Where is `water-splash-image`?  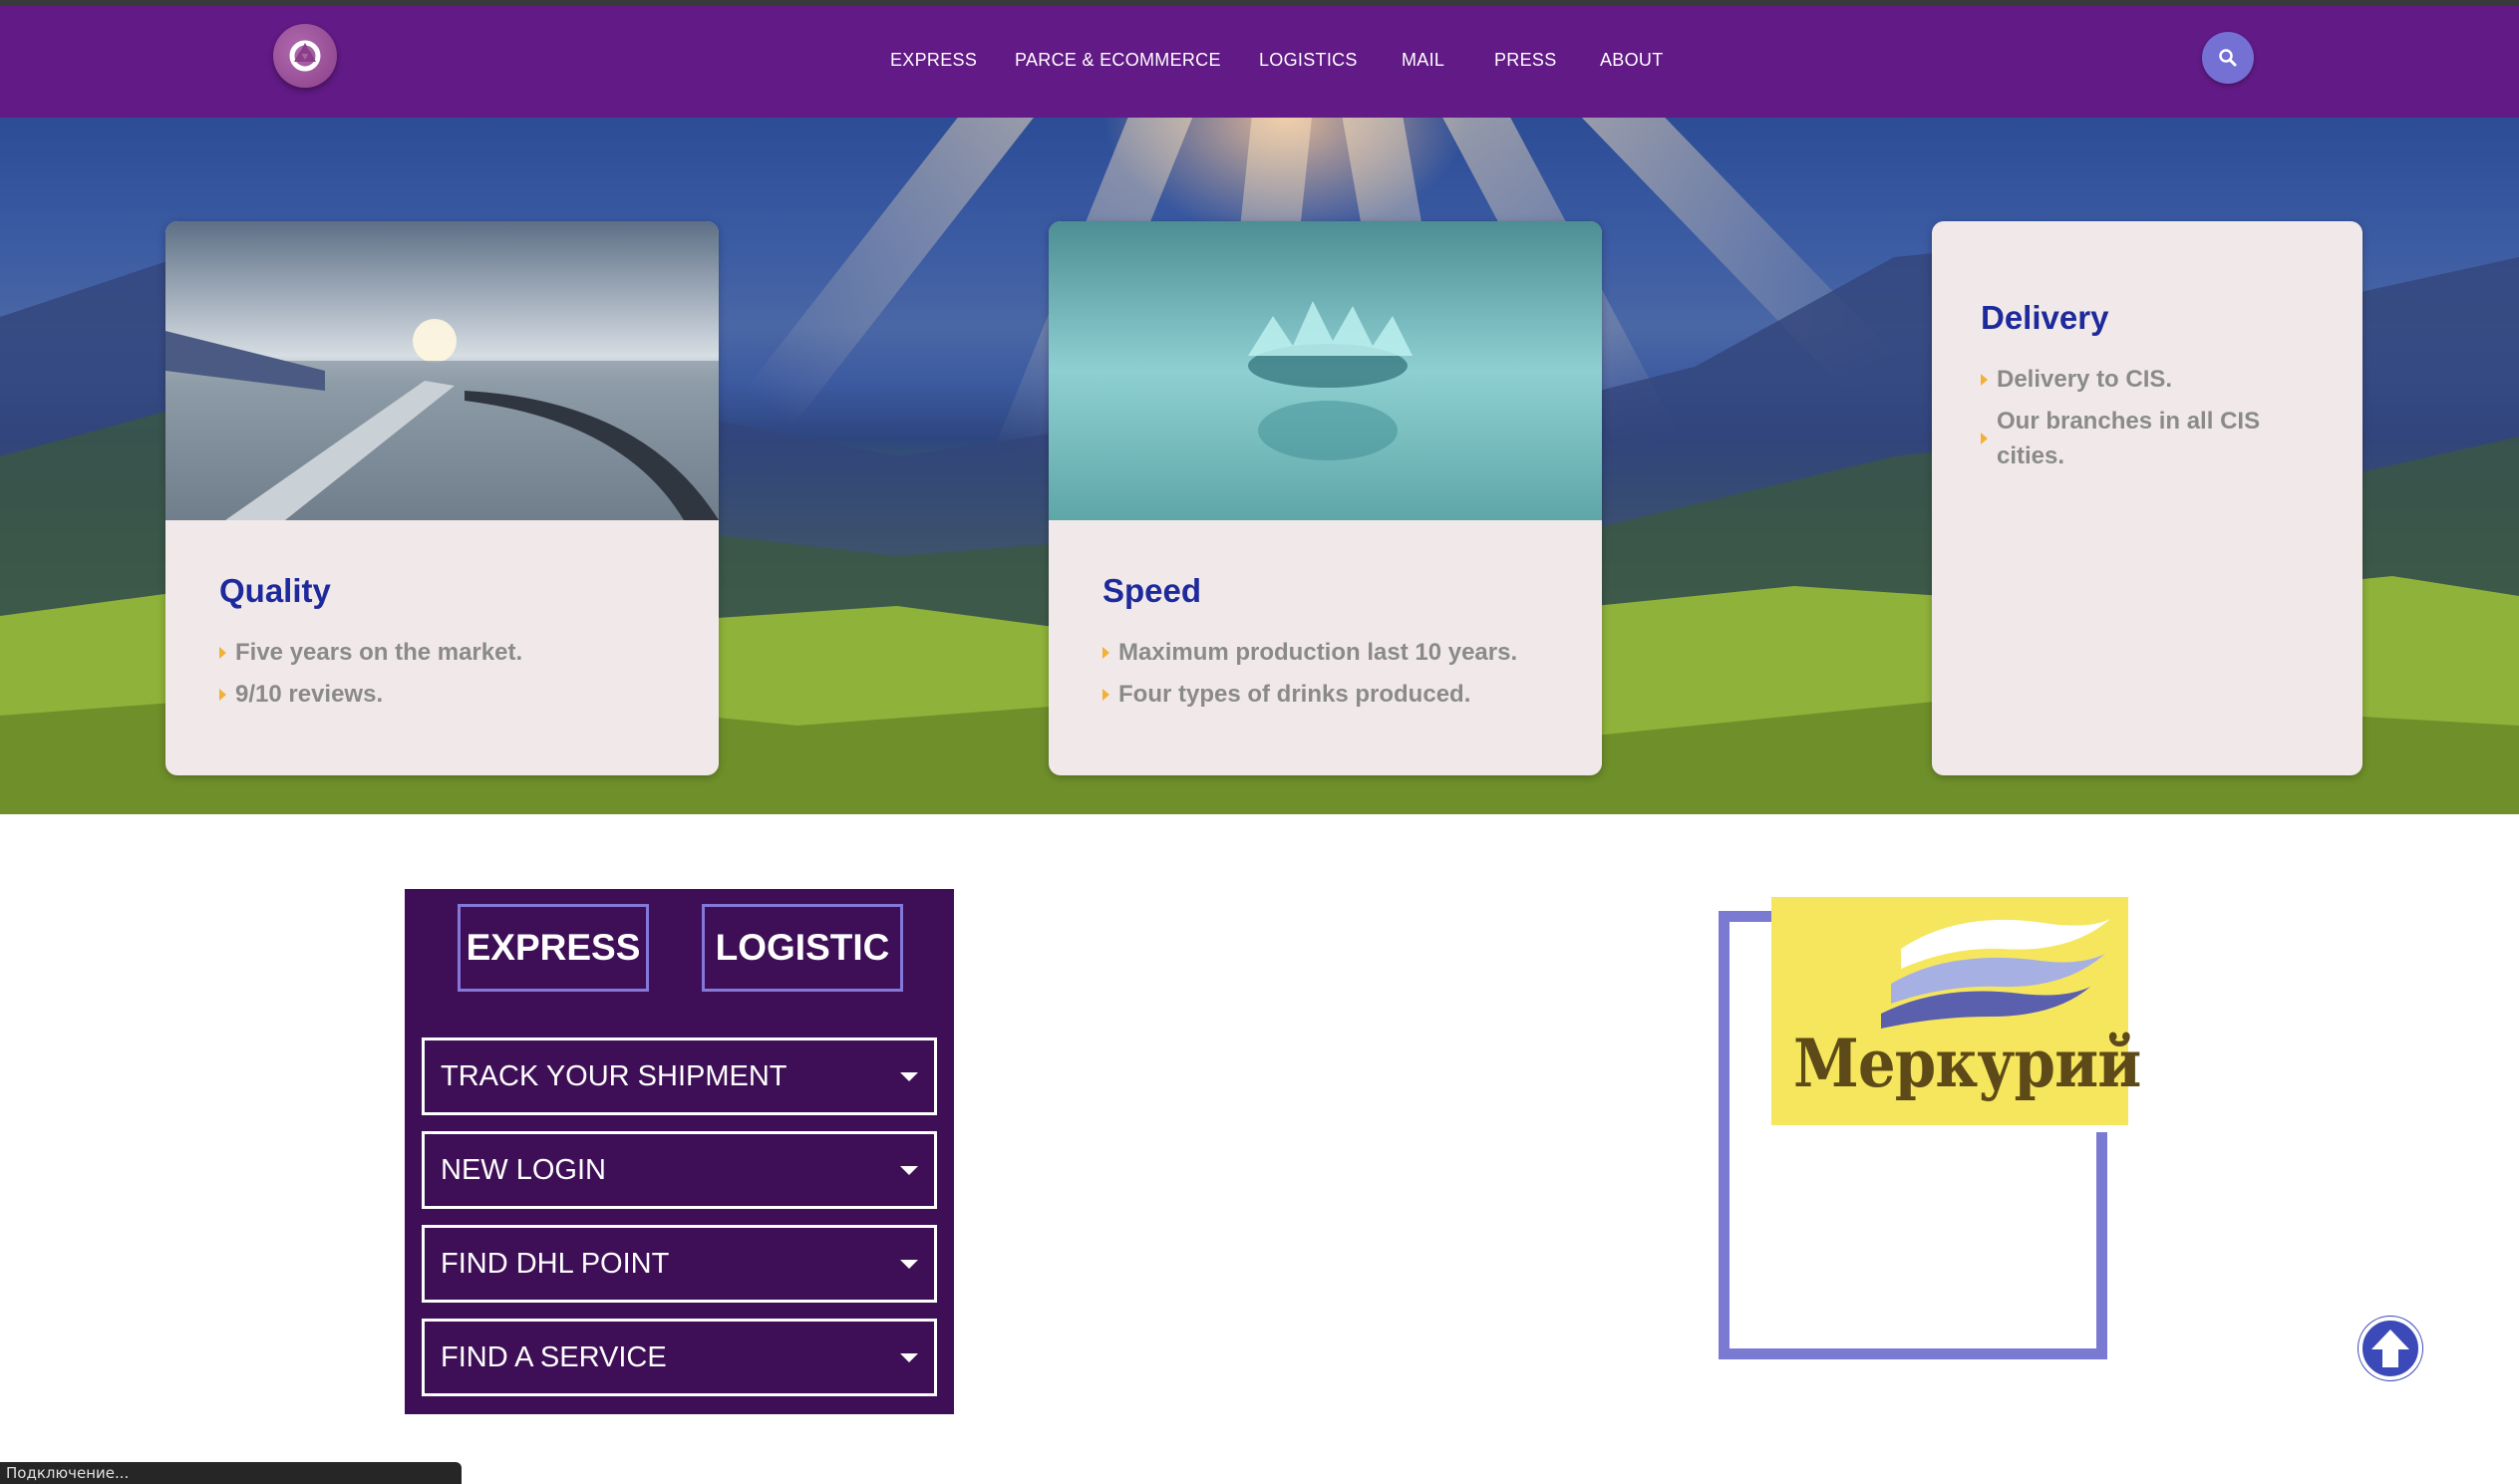
water-splash-image is located at coordinates (1325, 370).